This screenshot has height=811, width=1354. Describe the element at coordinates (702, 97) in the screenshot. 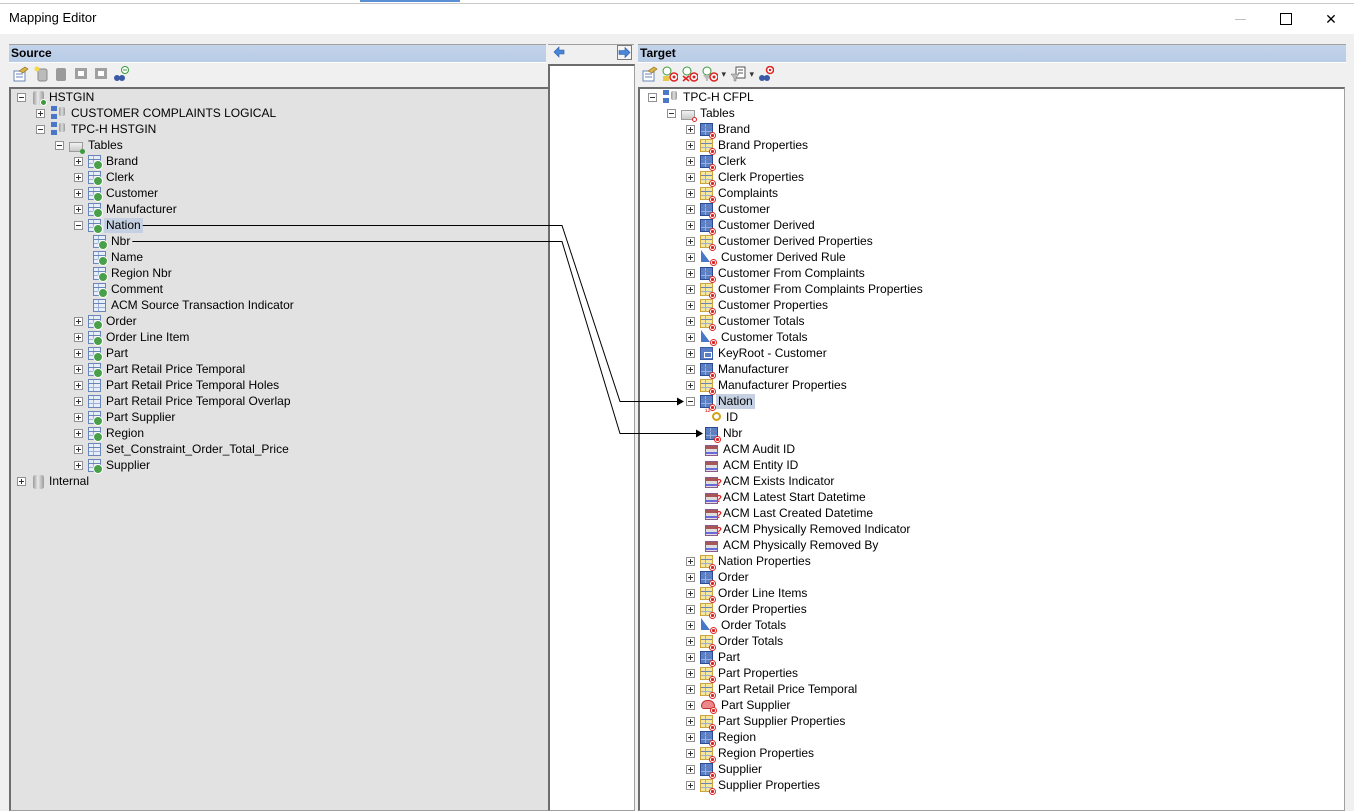

I see `tree-node: TPC-H CFPL` at that location.